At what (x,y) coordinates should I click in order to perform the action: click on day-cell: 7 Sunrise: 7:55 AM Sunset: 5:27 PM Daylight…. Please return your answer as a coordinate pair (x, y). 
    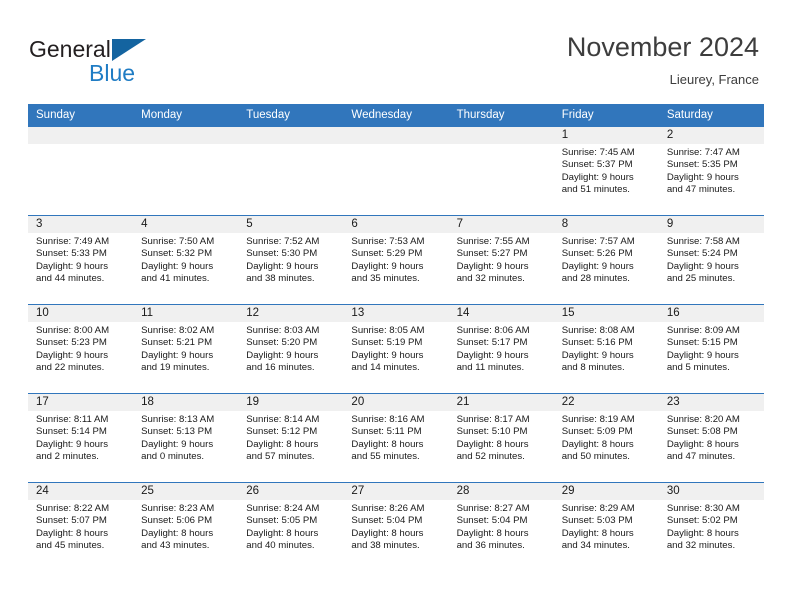
    Looking at the image, I should click on (501, 260).